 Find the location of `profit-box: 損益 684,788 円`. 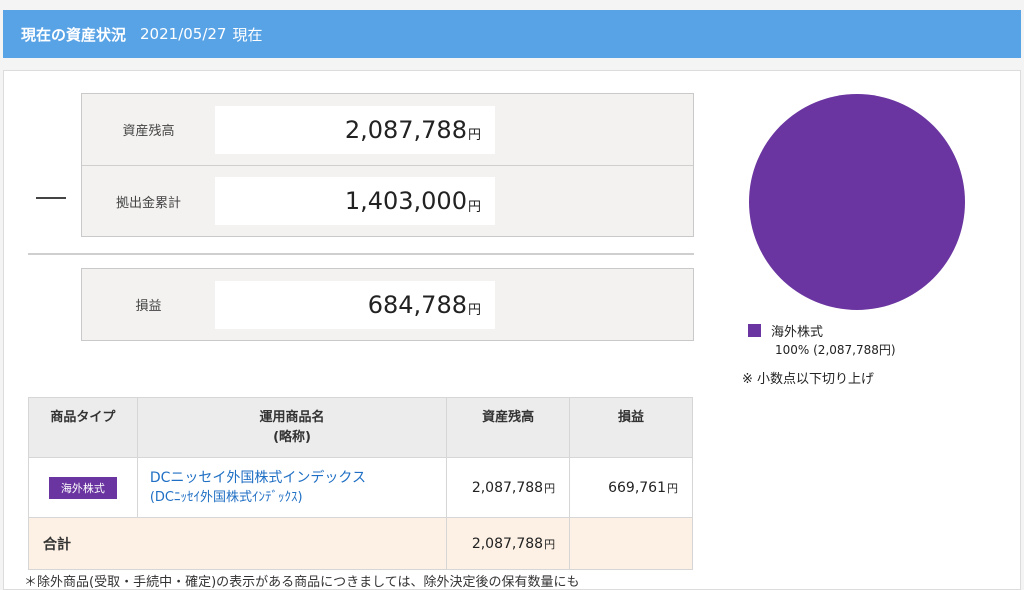

profit-box: 損益 684,788 円 is located at coordinates (387, 304).